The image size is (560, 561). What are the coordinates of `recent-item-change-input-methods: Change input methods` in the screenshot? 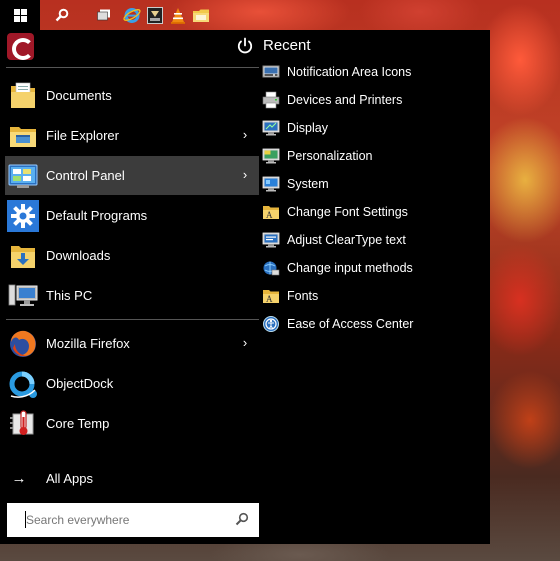 It's located at (374, 268).